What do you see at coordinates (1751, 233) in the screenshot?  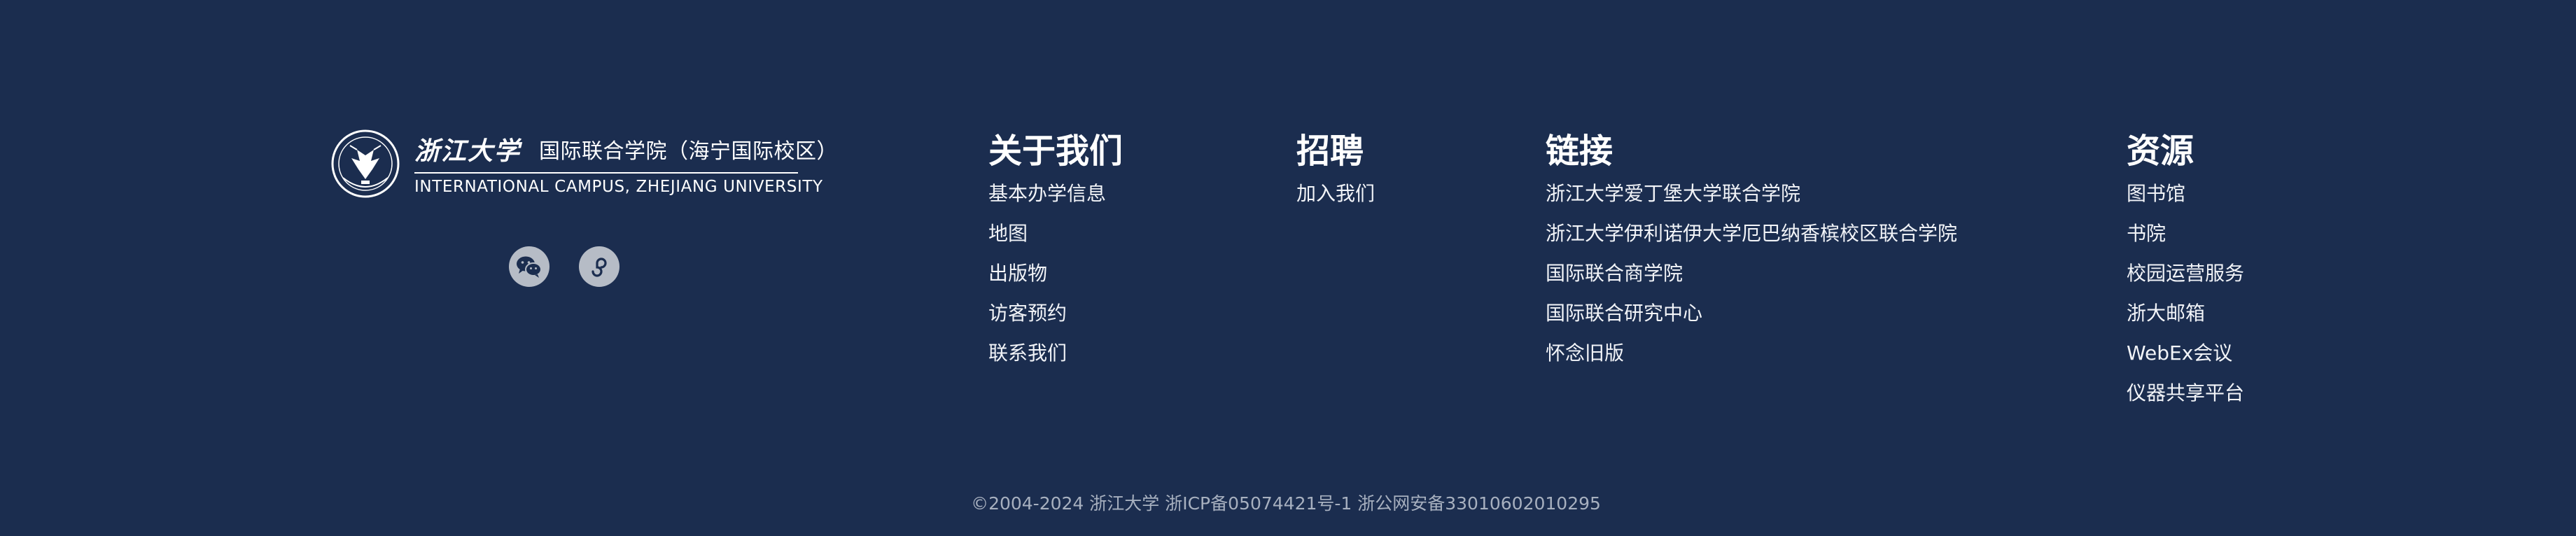 I see `link-zjui-institute: 浙江大学伊利诺伊大学厄巴纳香槟校区联合学院` at bounding box center [1751, 233].